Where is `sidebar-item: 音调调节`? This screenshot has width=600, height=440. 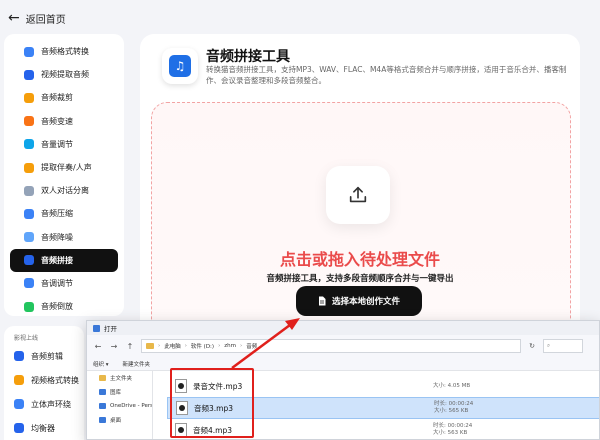
sidebar-item: 音调调节 is located at coordinates (64, 283).